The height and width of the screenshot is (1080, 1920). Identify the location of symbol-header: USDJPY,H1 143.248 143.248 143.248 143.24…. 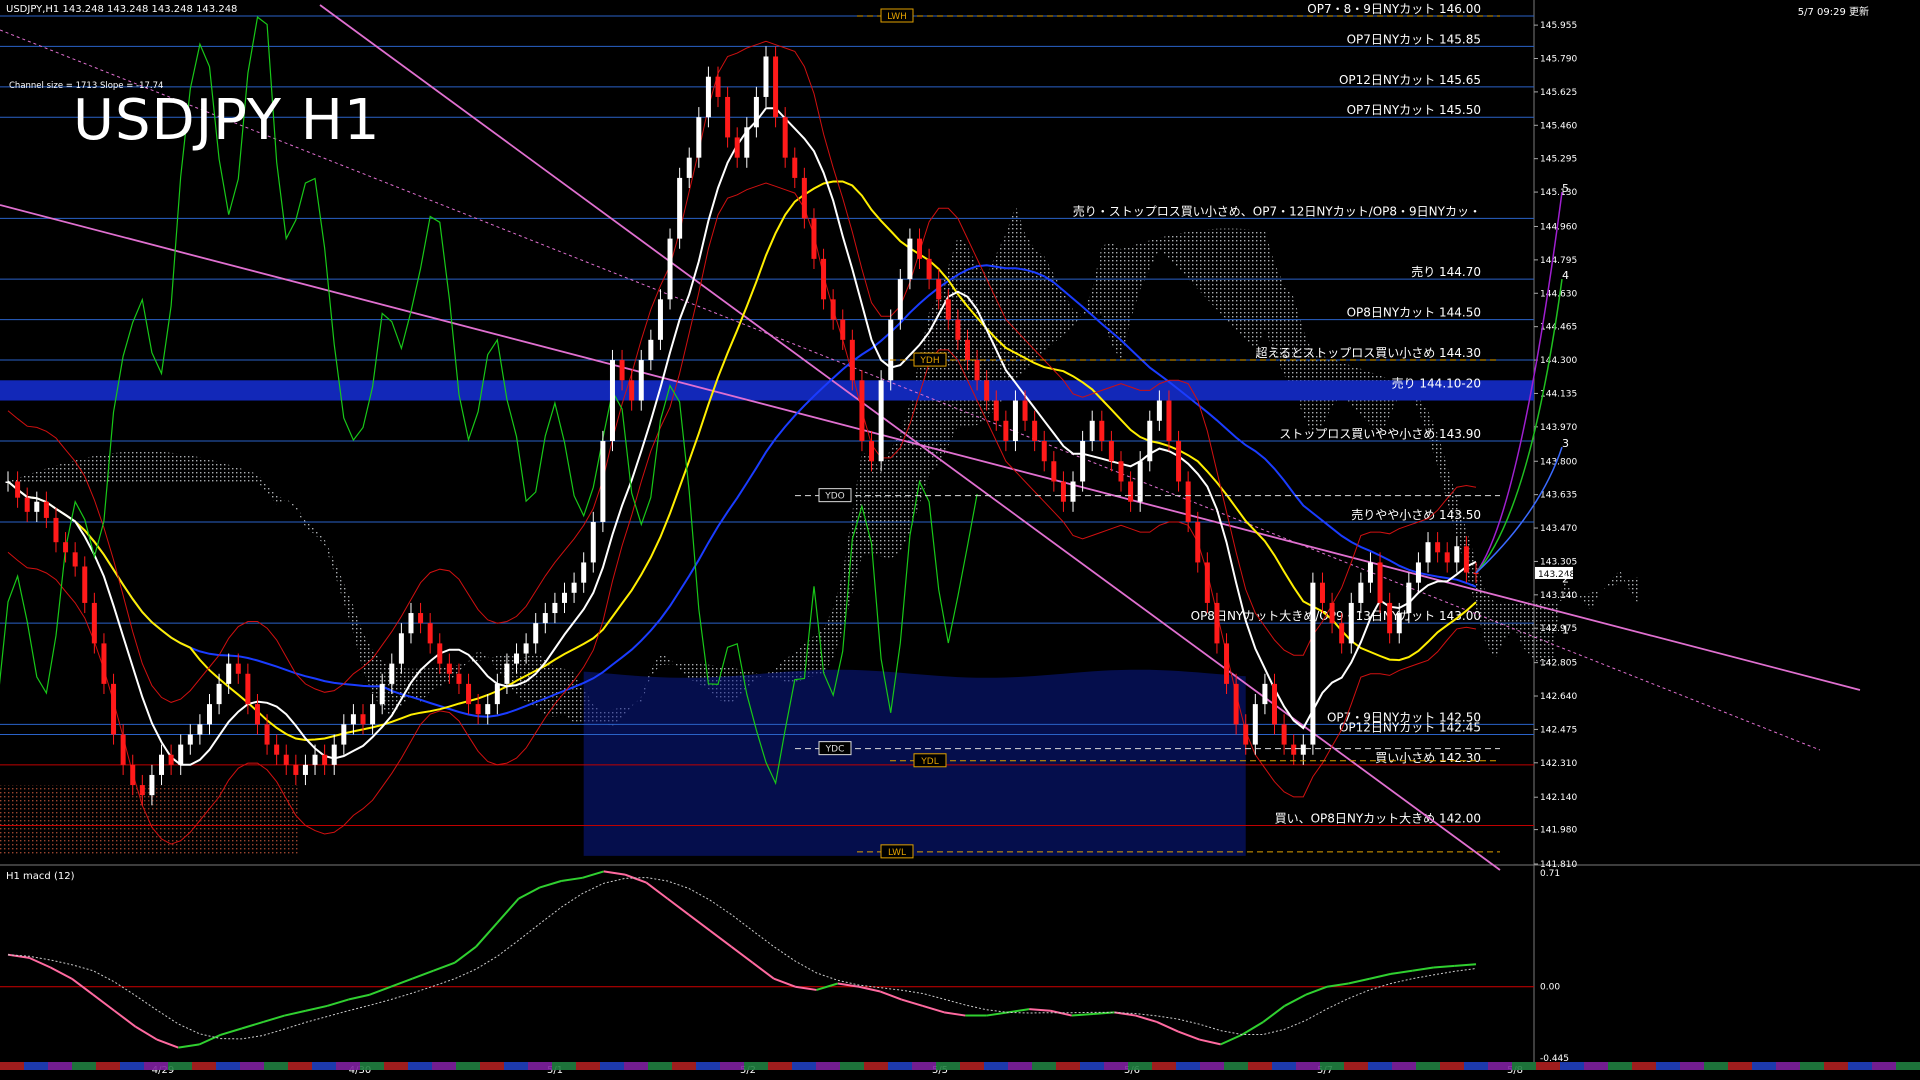
(122, 9).